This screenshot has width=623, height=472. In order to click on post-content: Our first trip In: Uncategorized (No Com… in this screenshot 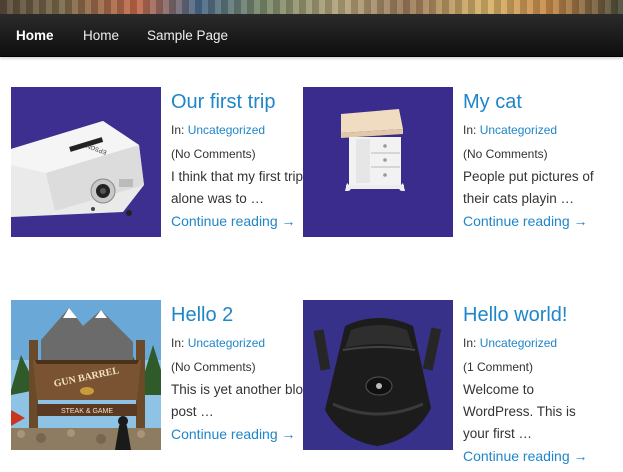, I will do `click(241, 160)`.